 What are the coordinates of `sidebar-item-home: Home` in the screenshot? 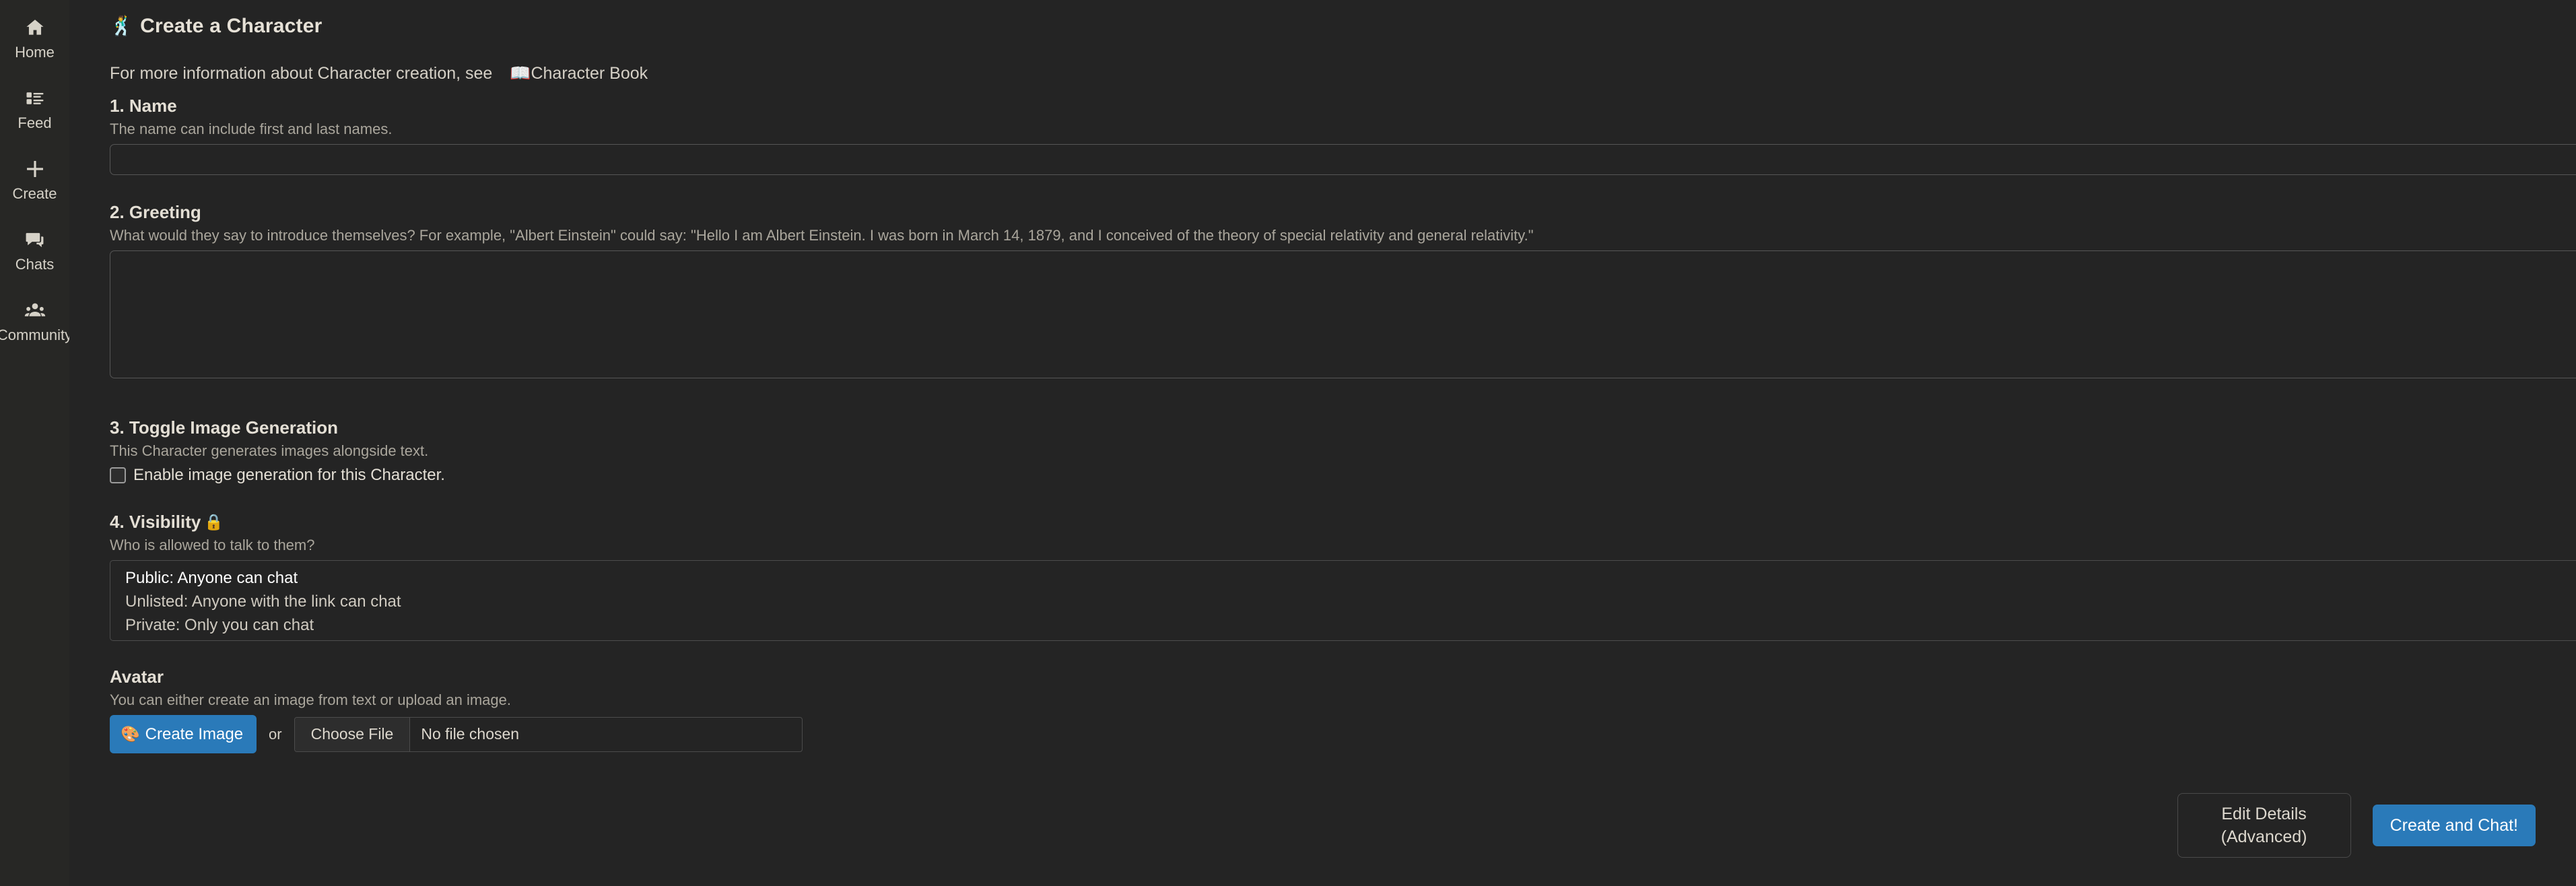 It's located at (34, 40).